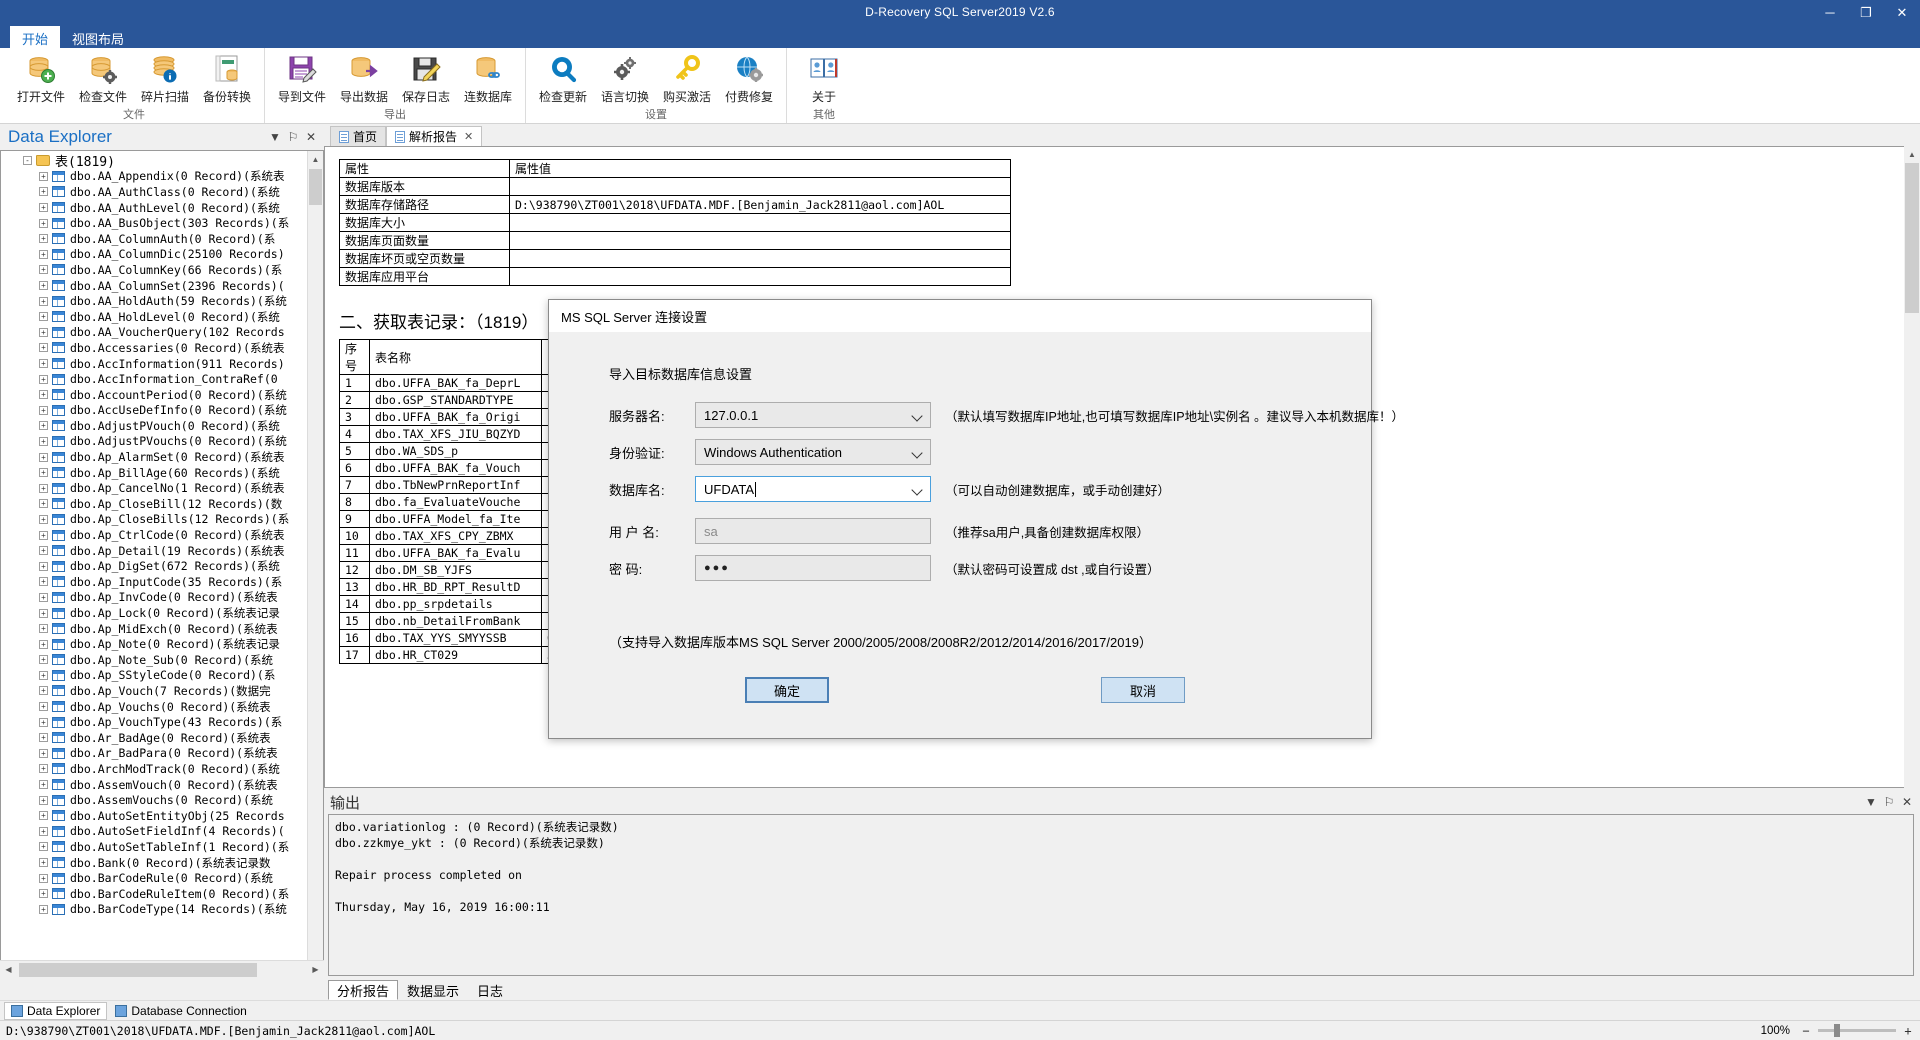 Image resolution: width=1920 pixels, height=1040 pixels. What do you see at coordinates (711, 531) in the screenshot?
I see `field-value: sa` at bounding box center [711, 531].